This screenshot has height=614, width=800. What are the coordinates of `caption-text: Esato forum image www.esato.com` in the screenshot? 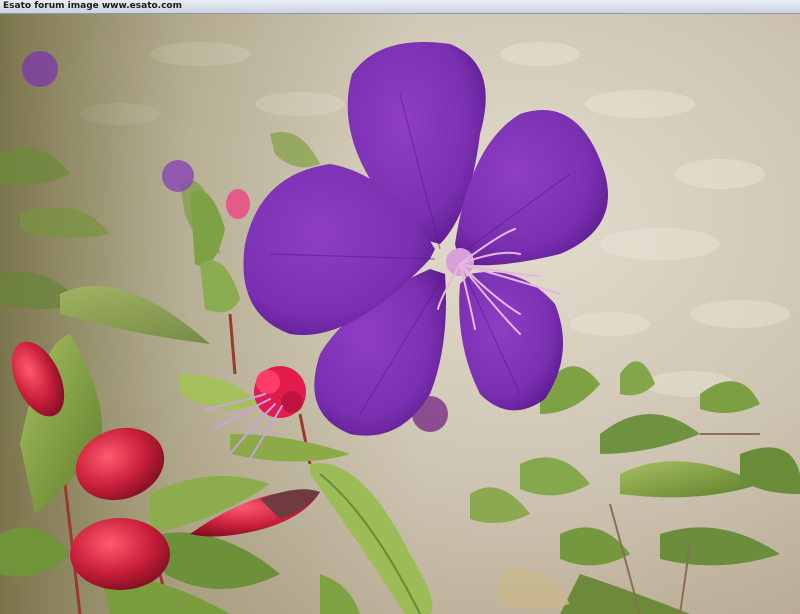 It's located at (92, 6).